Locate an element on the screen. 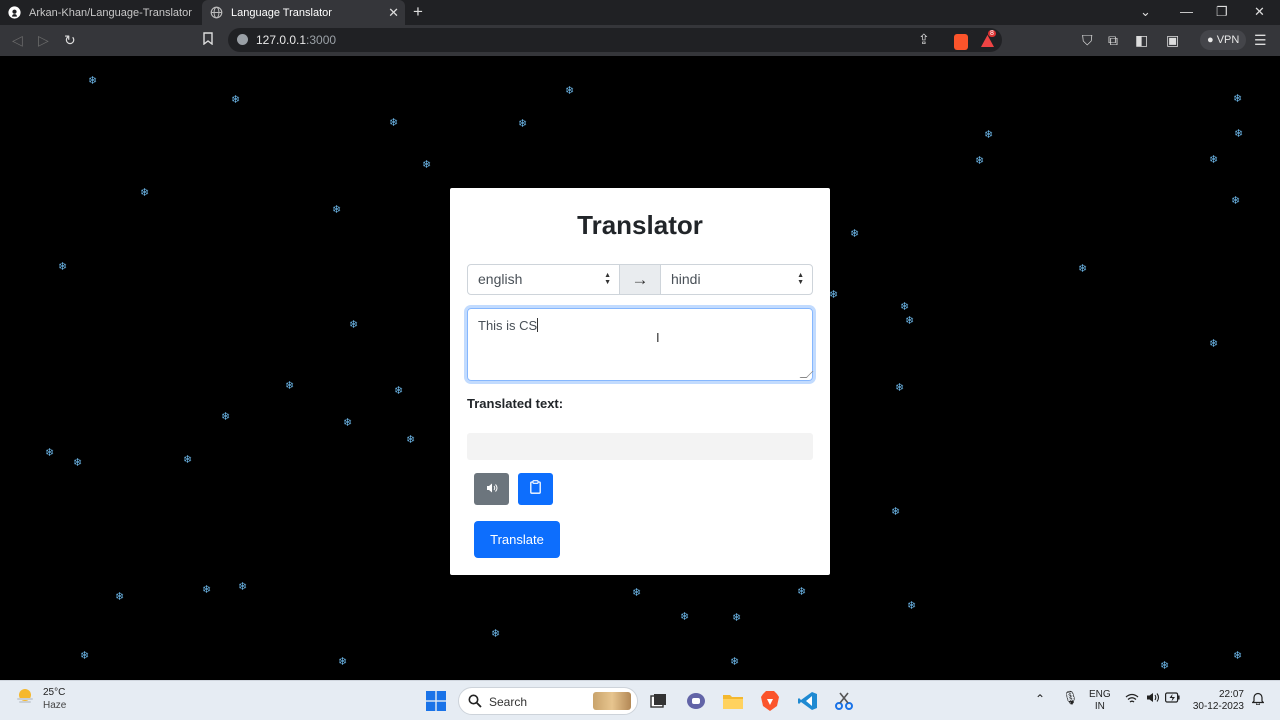 The image size is (1280, 720). source-language-select: english ▲ ▼ is located at coordinates (543, 279).